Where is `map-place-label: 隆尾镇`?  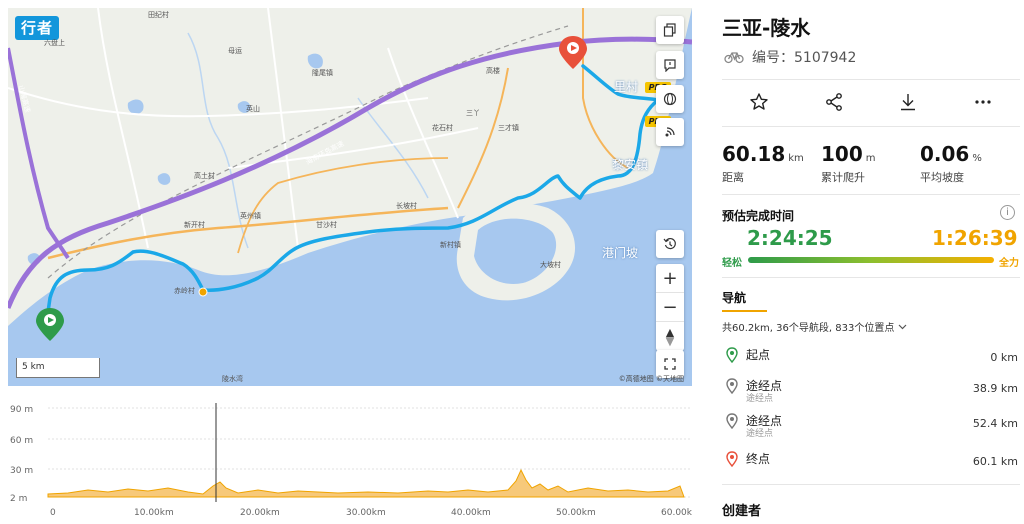
map-place-label: 隆尾镇 is located at coordinates (322, 73).